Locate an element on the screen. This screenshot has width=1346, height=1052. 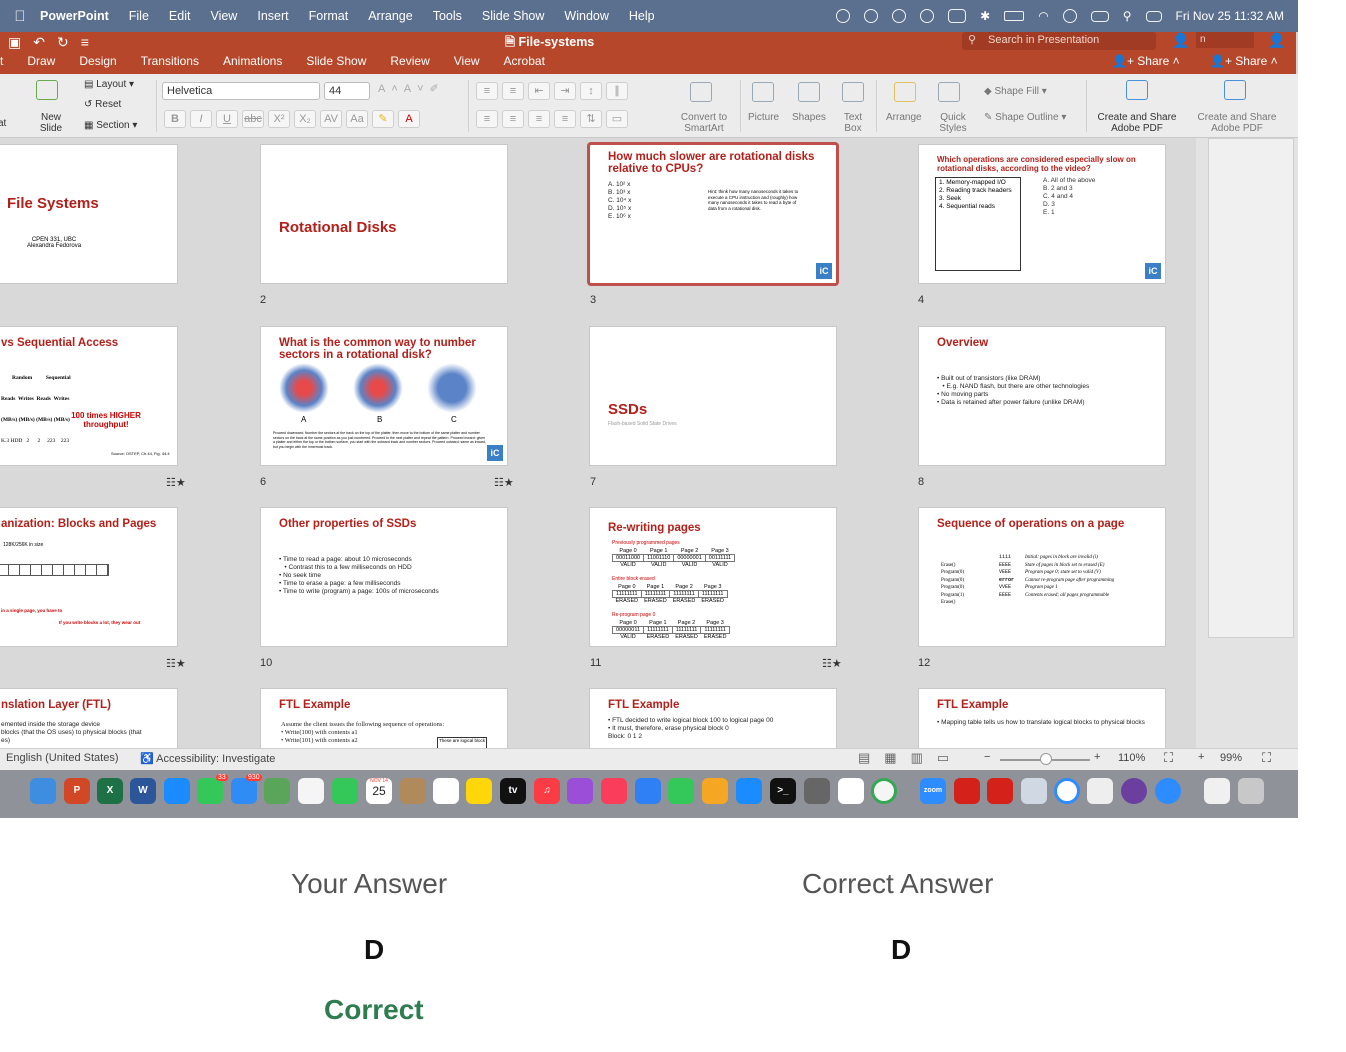
menu-help: Help is located at coordinates (642, 16).